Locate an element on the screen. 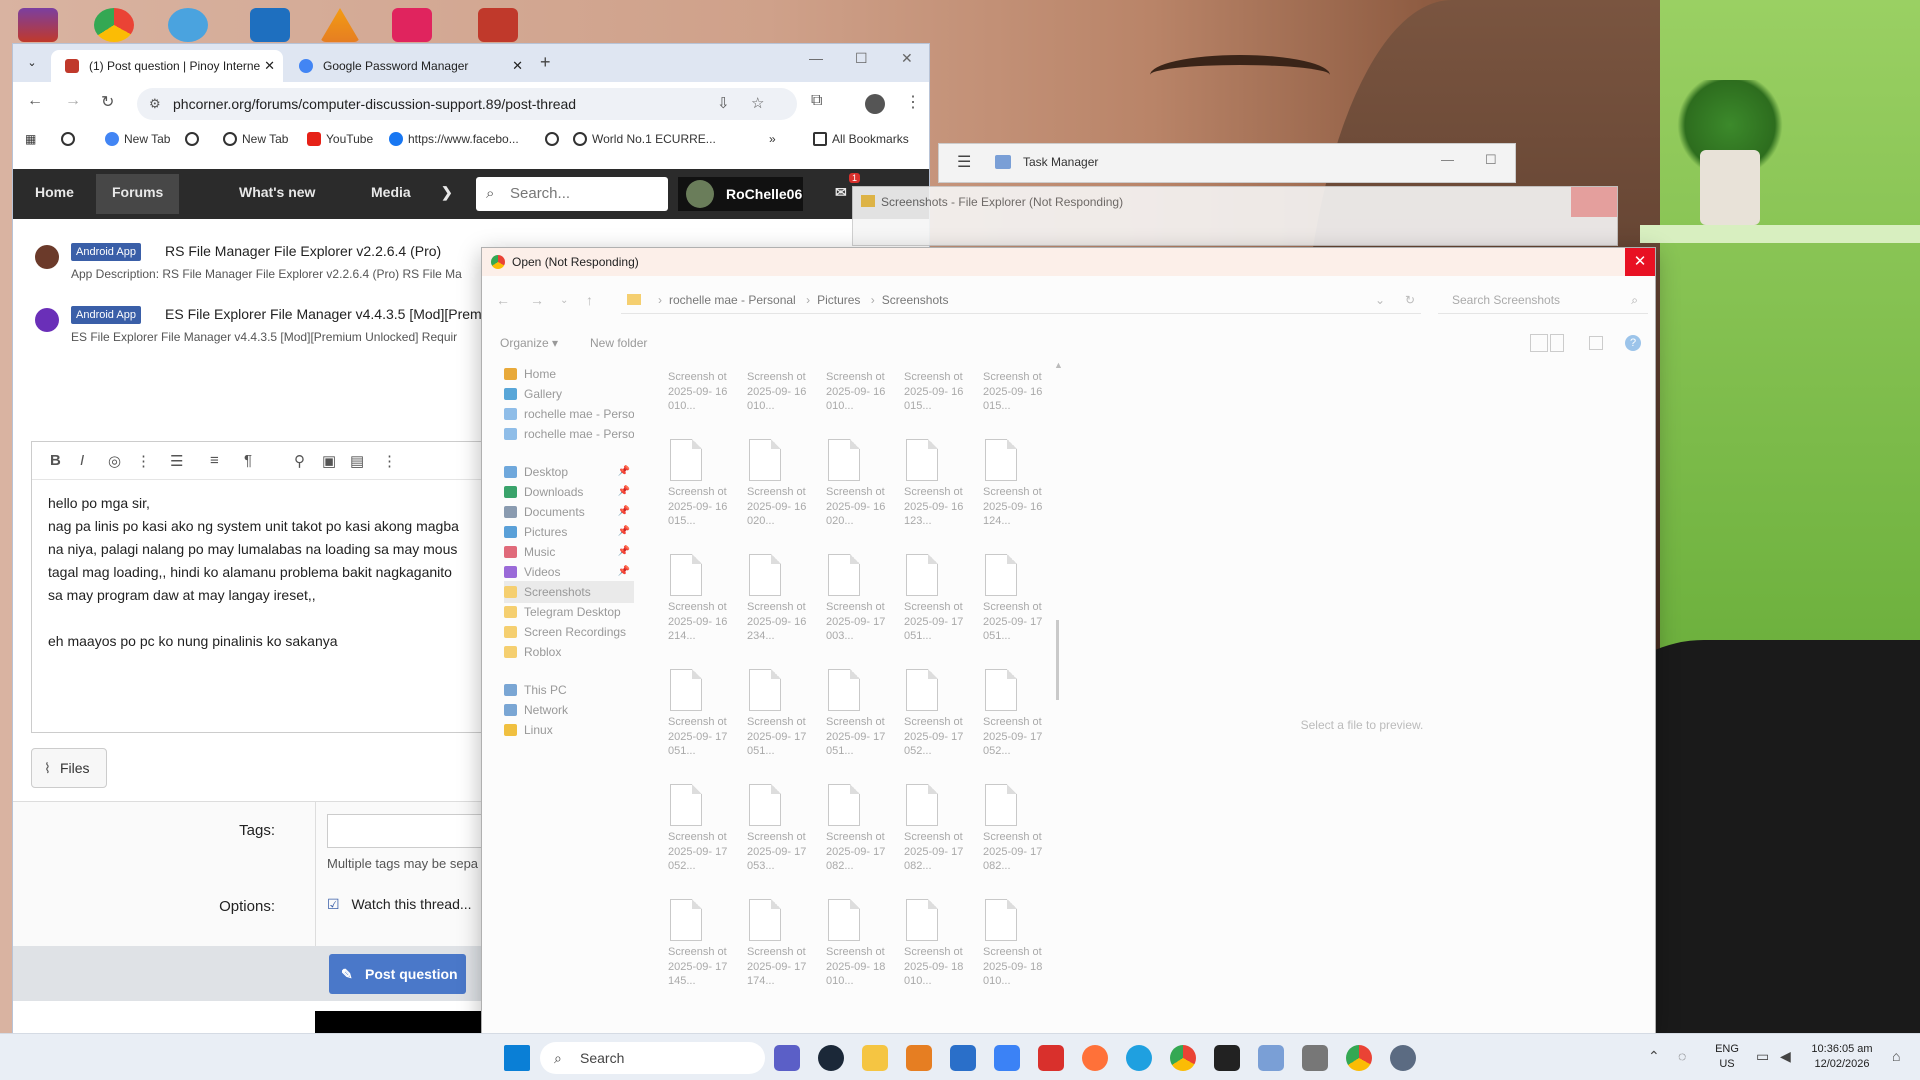 Image resolution: width=1920 pixels, height=1080 pixels. volume-icon: ◀ is located at coordinates (1785, 1056).